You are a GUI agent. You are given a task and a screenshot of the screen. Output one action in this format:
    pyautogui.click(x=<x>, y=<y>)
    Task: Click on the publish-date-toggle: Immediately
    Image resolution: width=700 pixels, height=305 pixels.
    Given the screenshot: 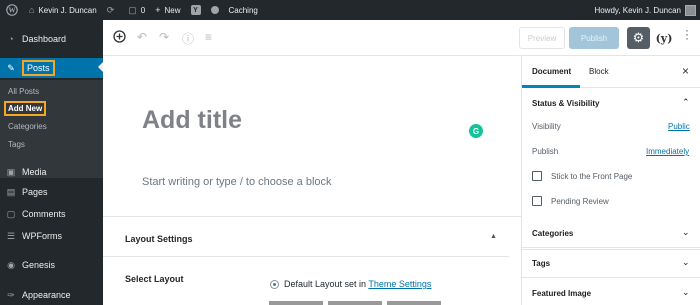 What is the action you would take?
    pyautogui.click(x=667, y=151)
    